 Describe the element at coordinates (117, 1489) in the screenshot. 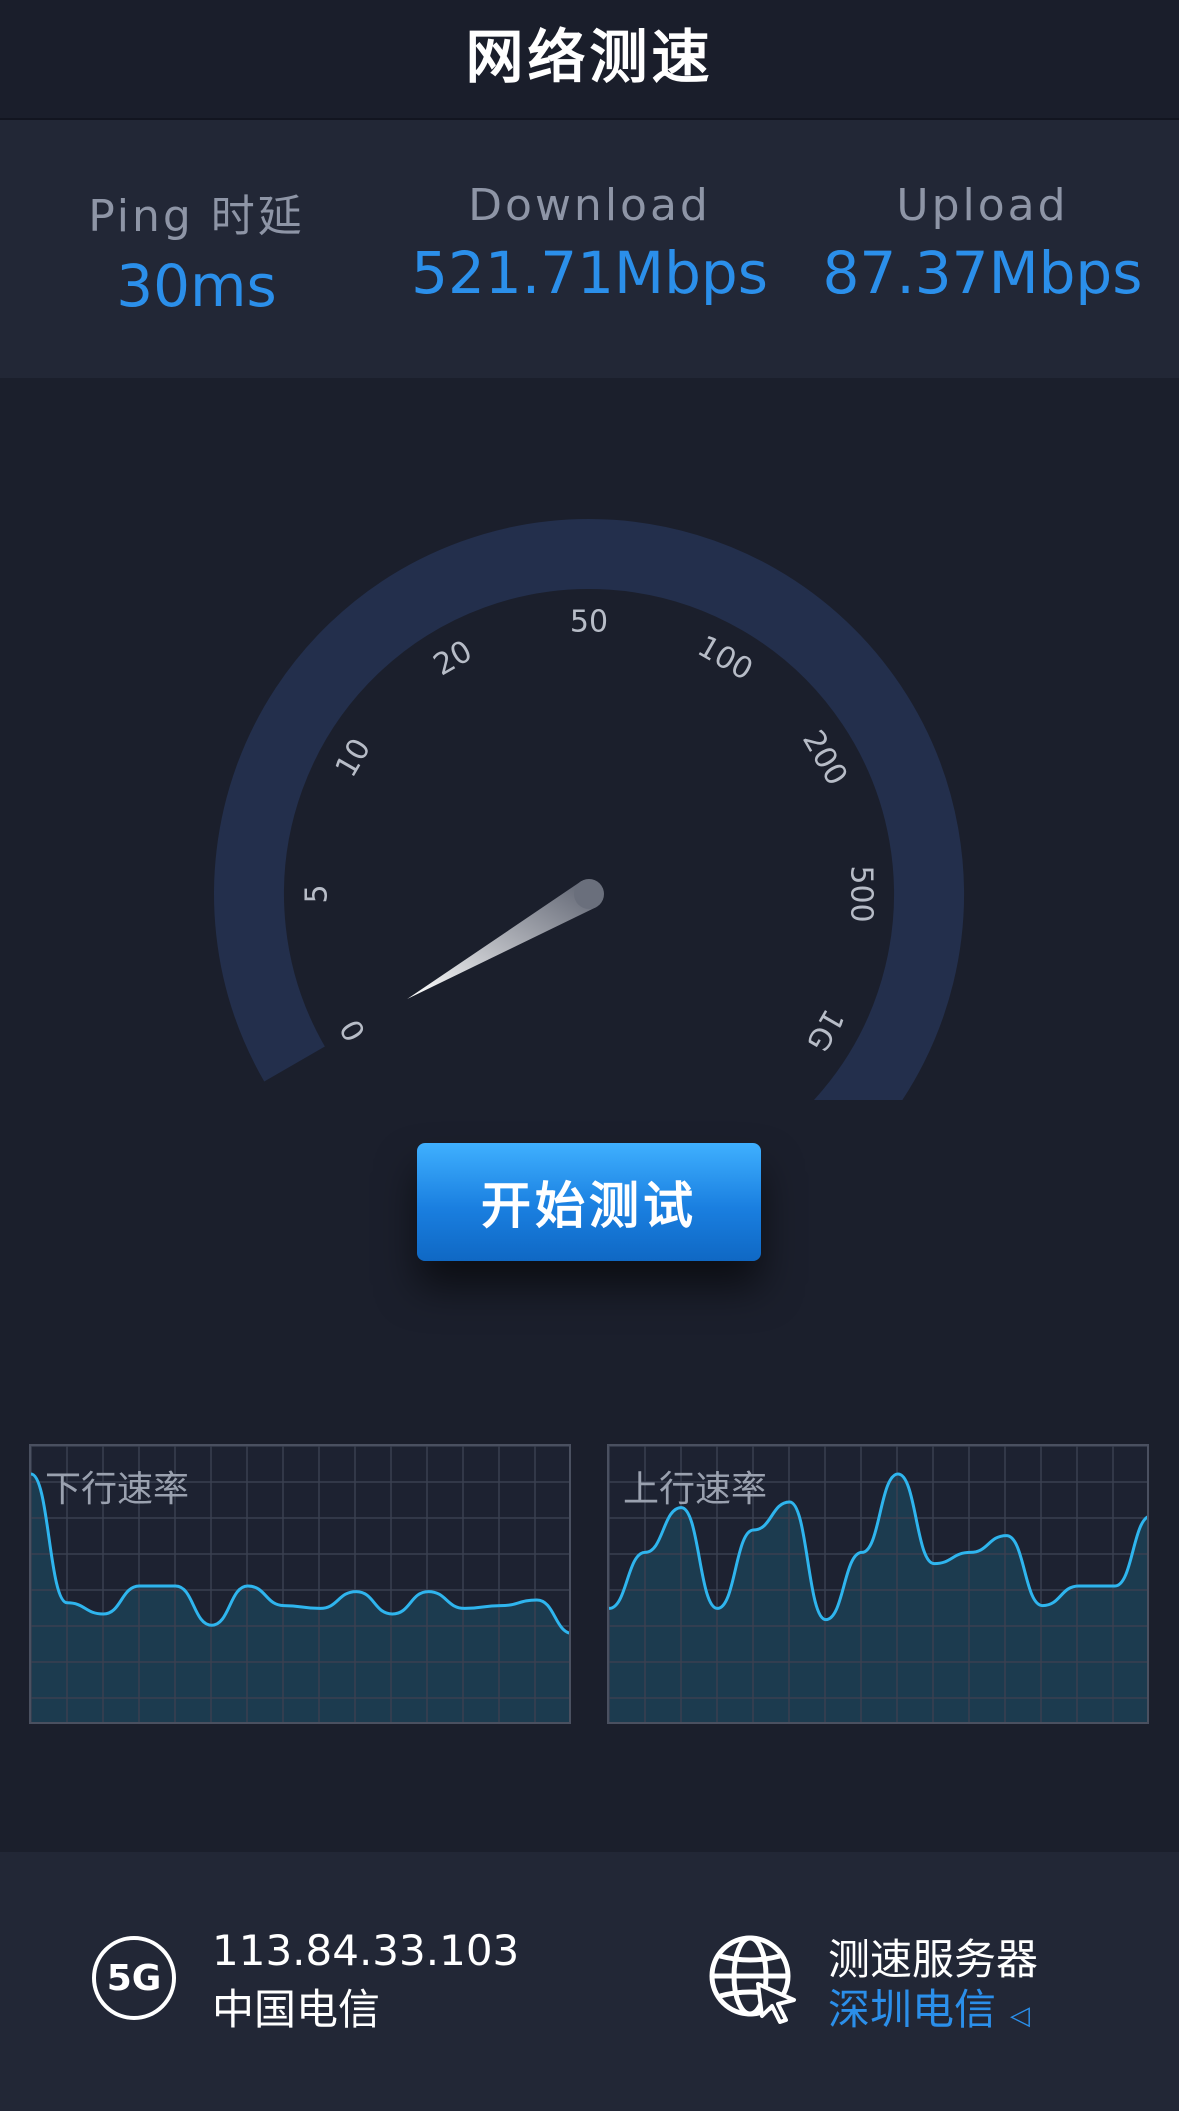

I see `download-rate-label: 下行速率` at that location.